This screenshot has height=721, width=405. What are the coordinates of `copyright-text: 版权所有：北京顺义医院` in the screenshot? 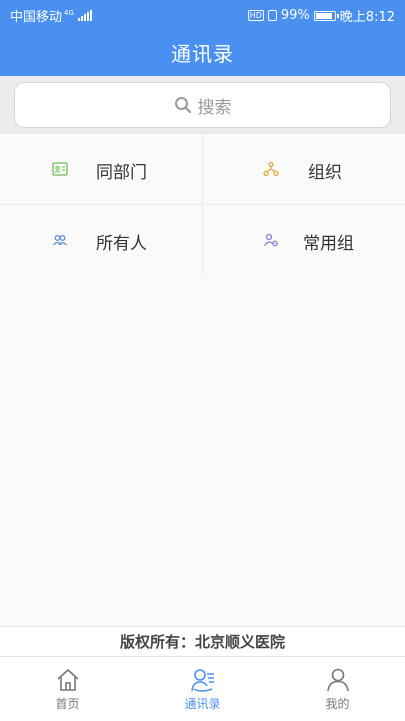 It's located at (202, 641).